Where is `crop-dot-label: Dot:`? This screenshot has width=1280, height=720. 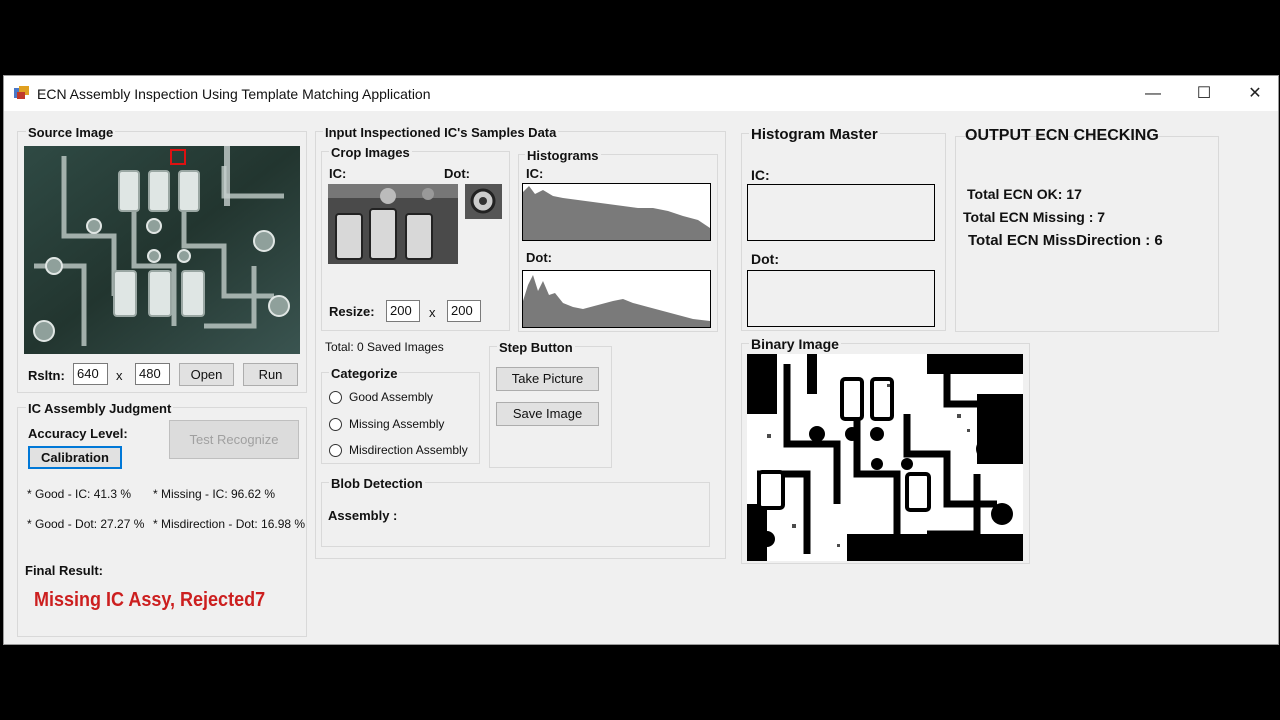 crop-dot-label: Dot: is located at coordinates (457, 173).